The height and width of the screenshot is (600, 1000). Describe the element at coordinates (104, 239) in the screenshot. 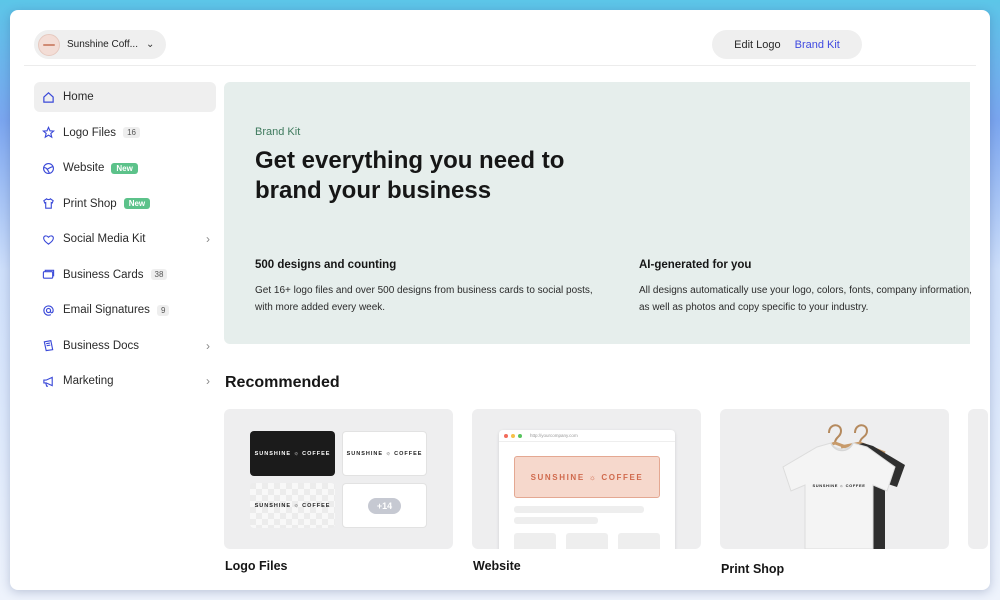

I see `sidebar-item-label: Social Media Kit` at that location.